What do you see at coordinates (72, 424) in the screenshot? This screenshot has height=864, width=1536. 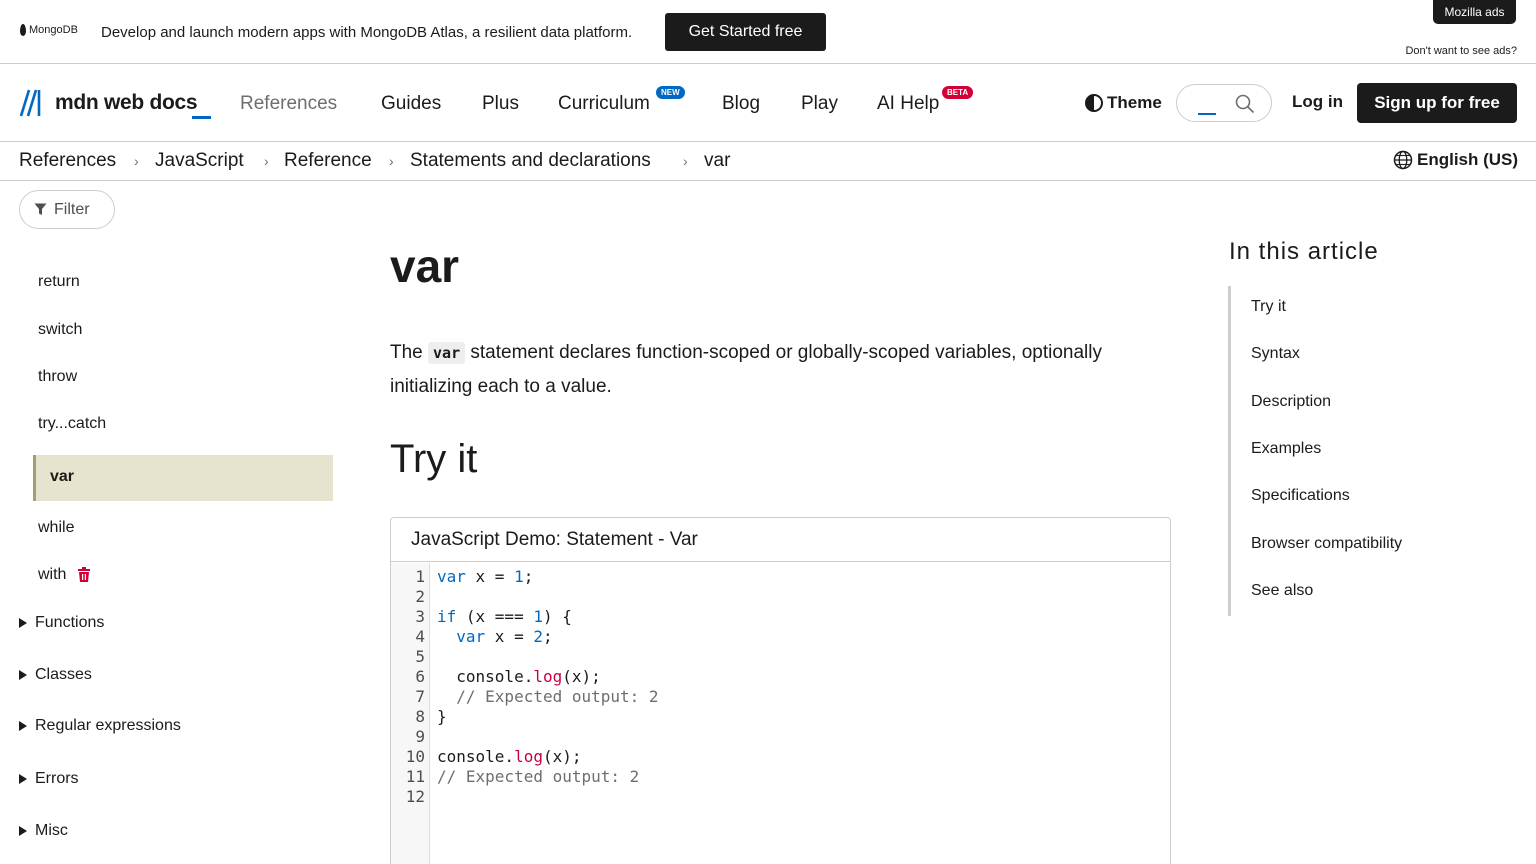 I see `sidebar-item-try-catch: try...catch` at bounding box center [72, 424].